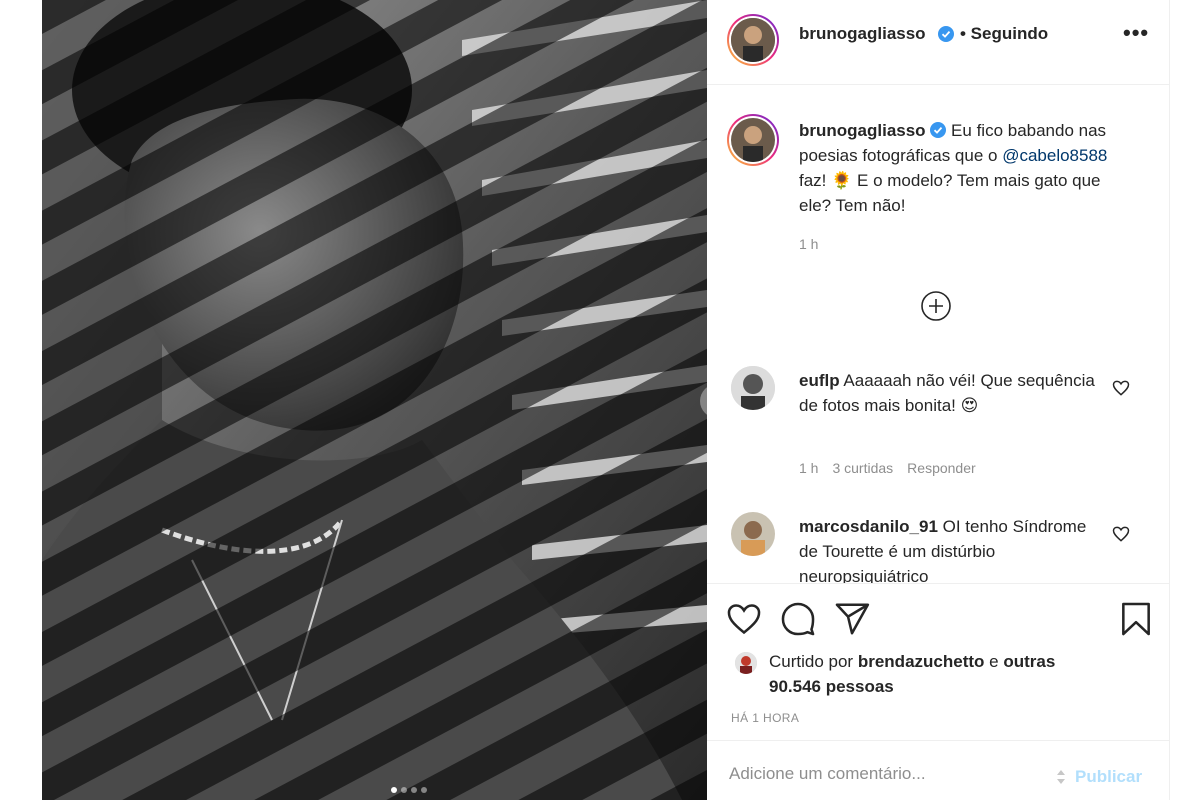 This screenshot has height=800, width=1200. What do you see at coordinates (879, 774) in the screenshot?
I see `comment-input` at bounding box center [879, 774].